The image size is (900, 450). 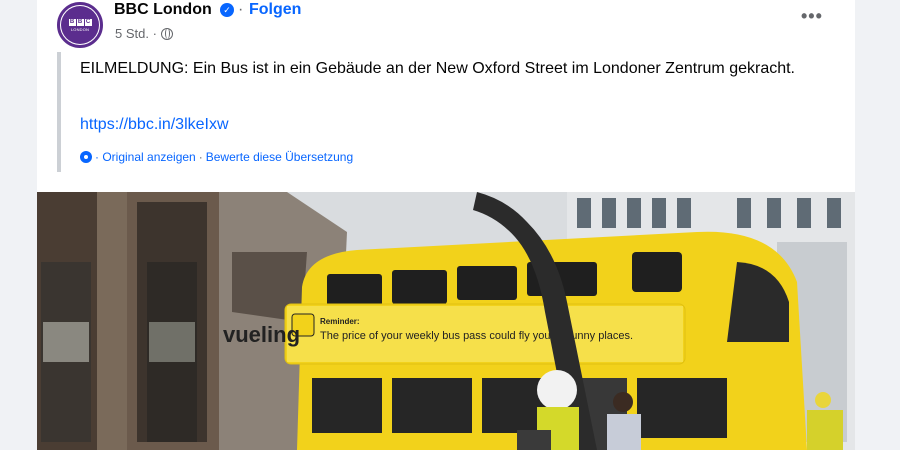 What do you see at coordinates (163, 10) in the screenshot?
I see `page-name: BBC London` at bounding box center [163, 10].